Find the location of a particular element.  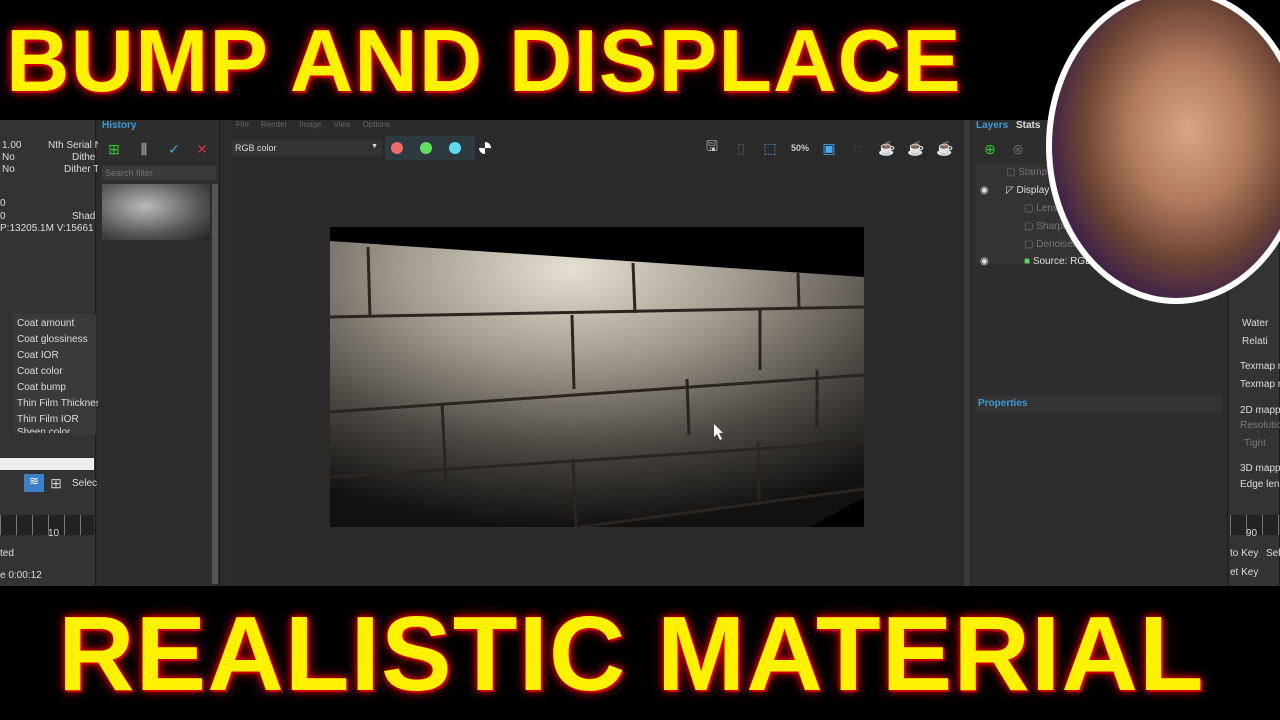

layer-item: ■ Source: RGB is located at coordinates (1058, 261).